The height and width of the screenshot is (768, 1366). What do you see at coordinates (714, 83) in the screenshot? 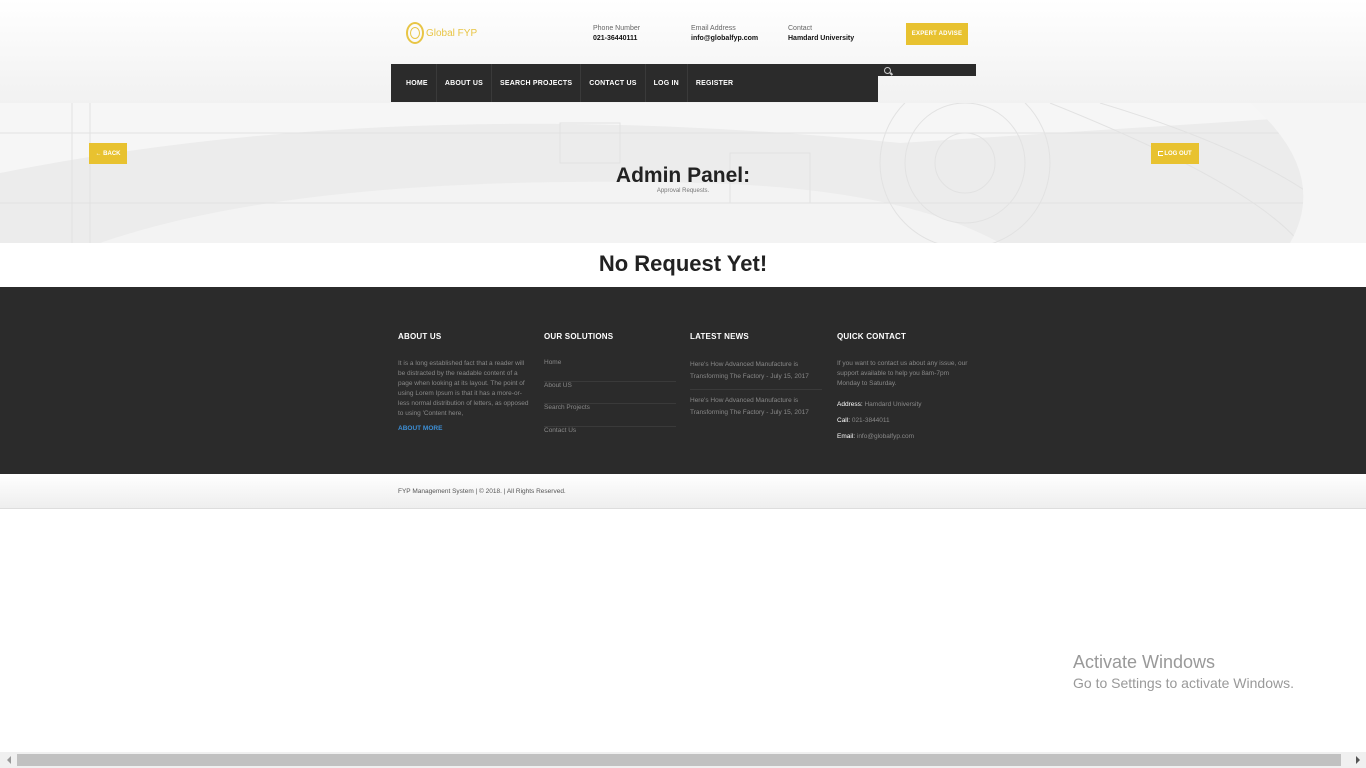
I see `nav-register: REGISTER` at bounding box center [714, 83].